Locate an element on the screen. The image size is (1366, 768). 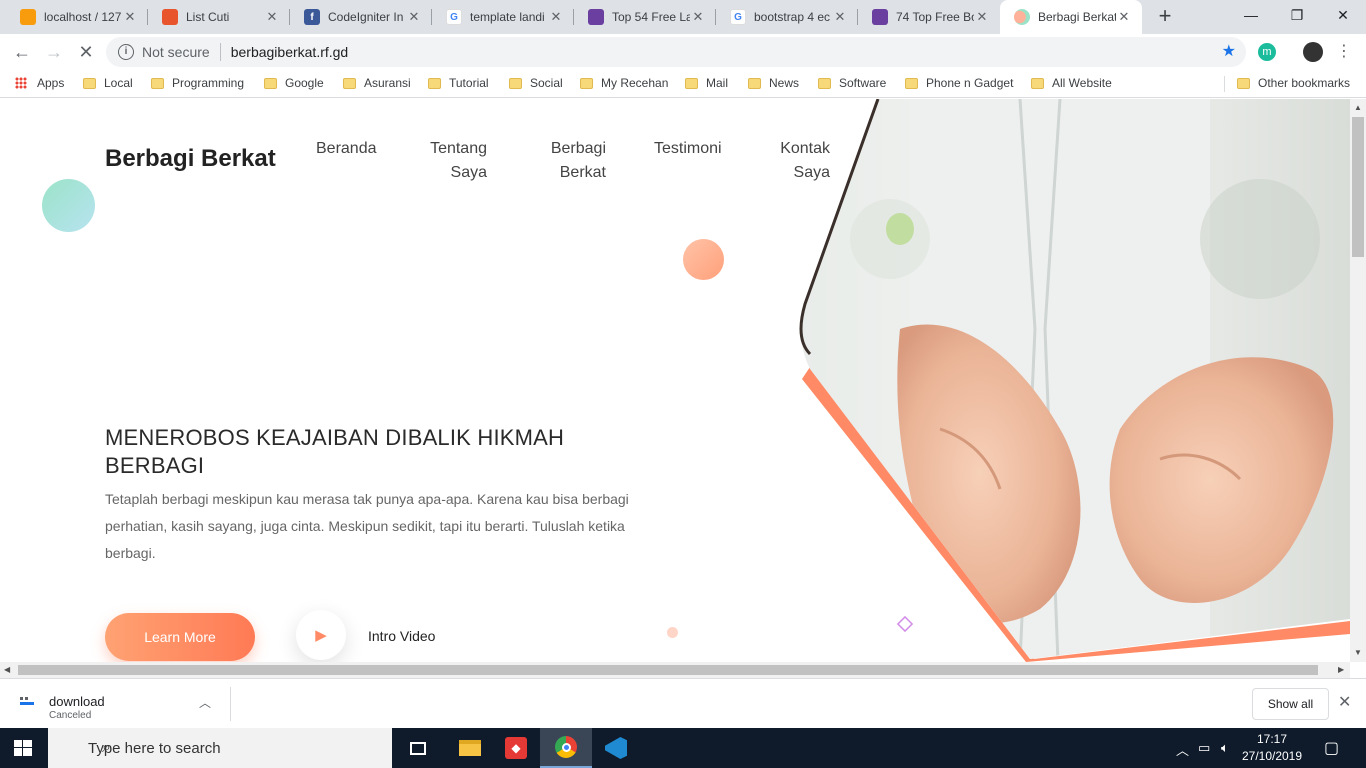
forward-arrow-icon: → is located at coordinates (54, 52).